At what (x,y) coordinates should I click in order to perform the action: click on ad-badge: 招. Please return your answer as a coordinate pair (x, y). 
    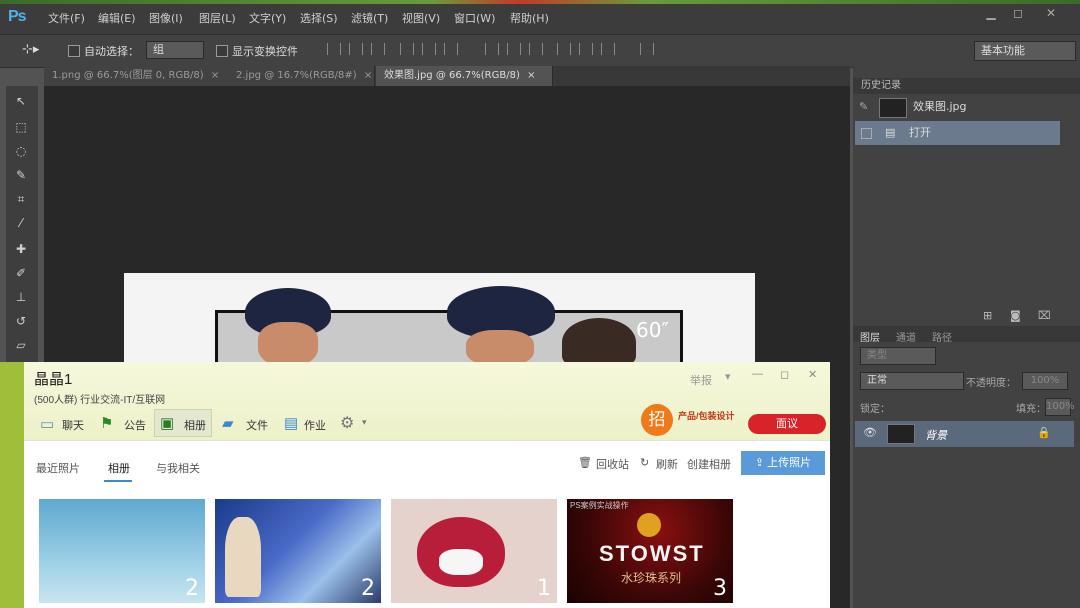
    Looking at the image, I should click on (657, 420).